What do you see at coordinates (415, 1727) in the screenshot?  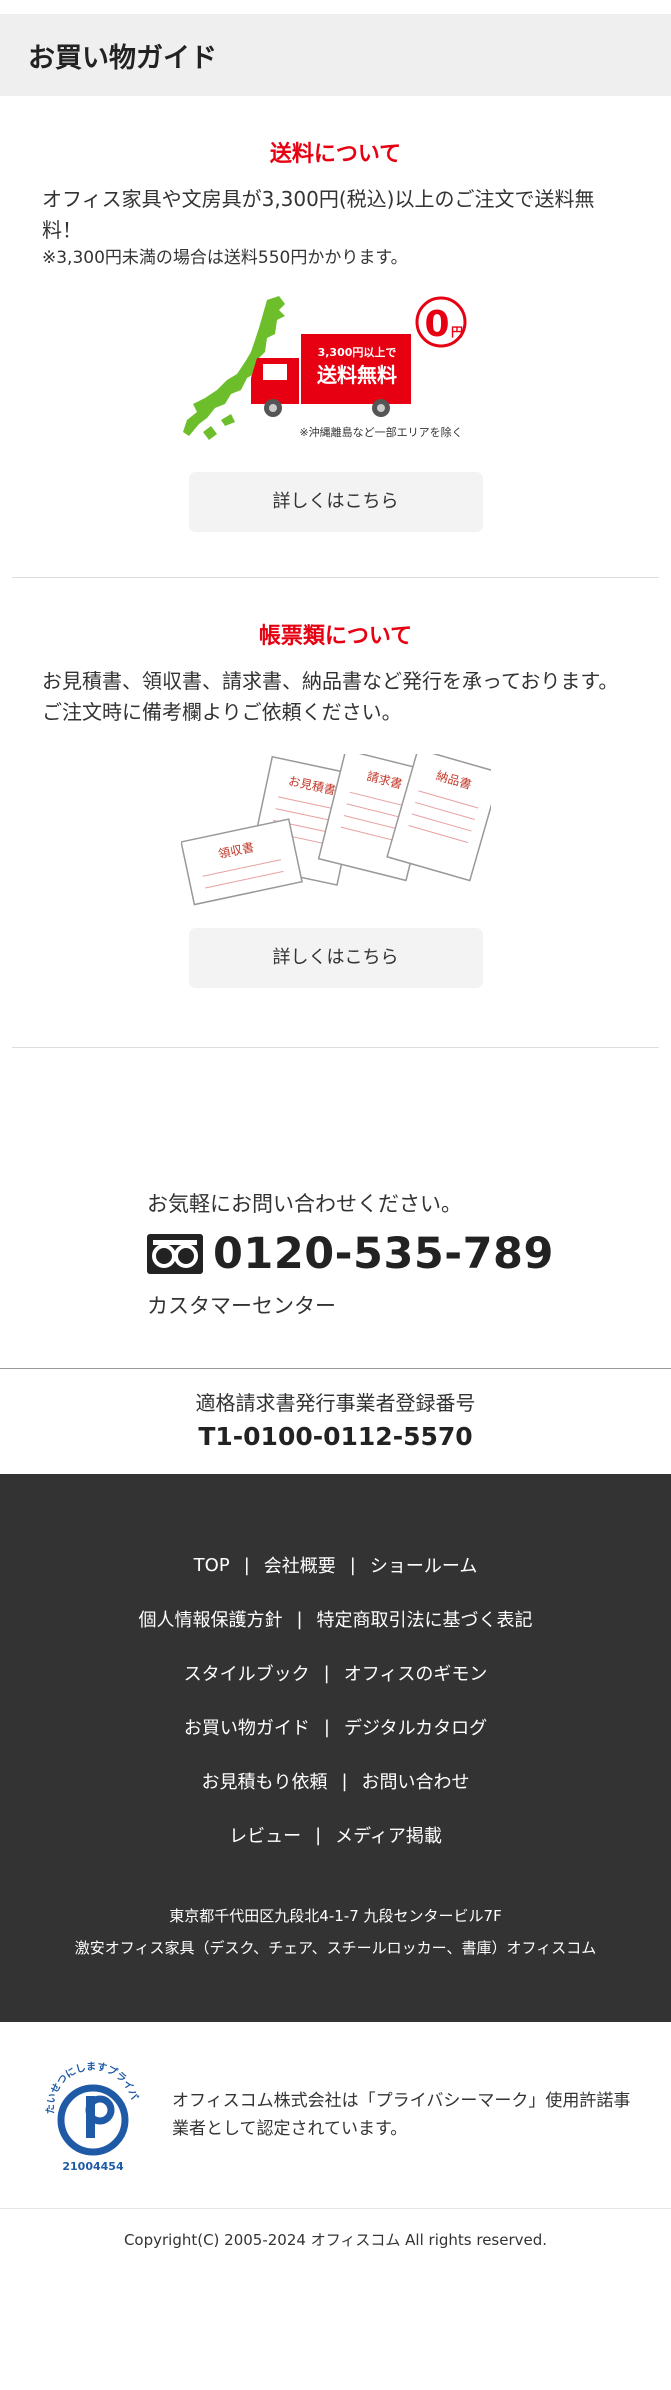 I see `footer-link: デジタルカタログ` at bounding box center [415, 1727].